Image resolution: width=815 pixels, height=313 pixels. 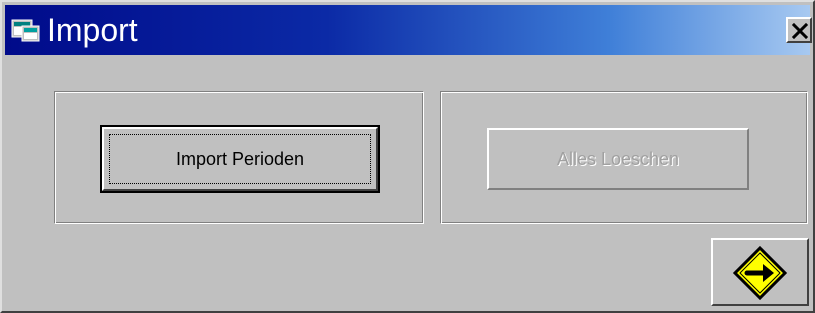 I want to click on arrow-right-sign-icon, so click(x=760, y=273).